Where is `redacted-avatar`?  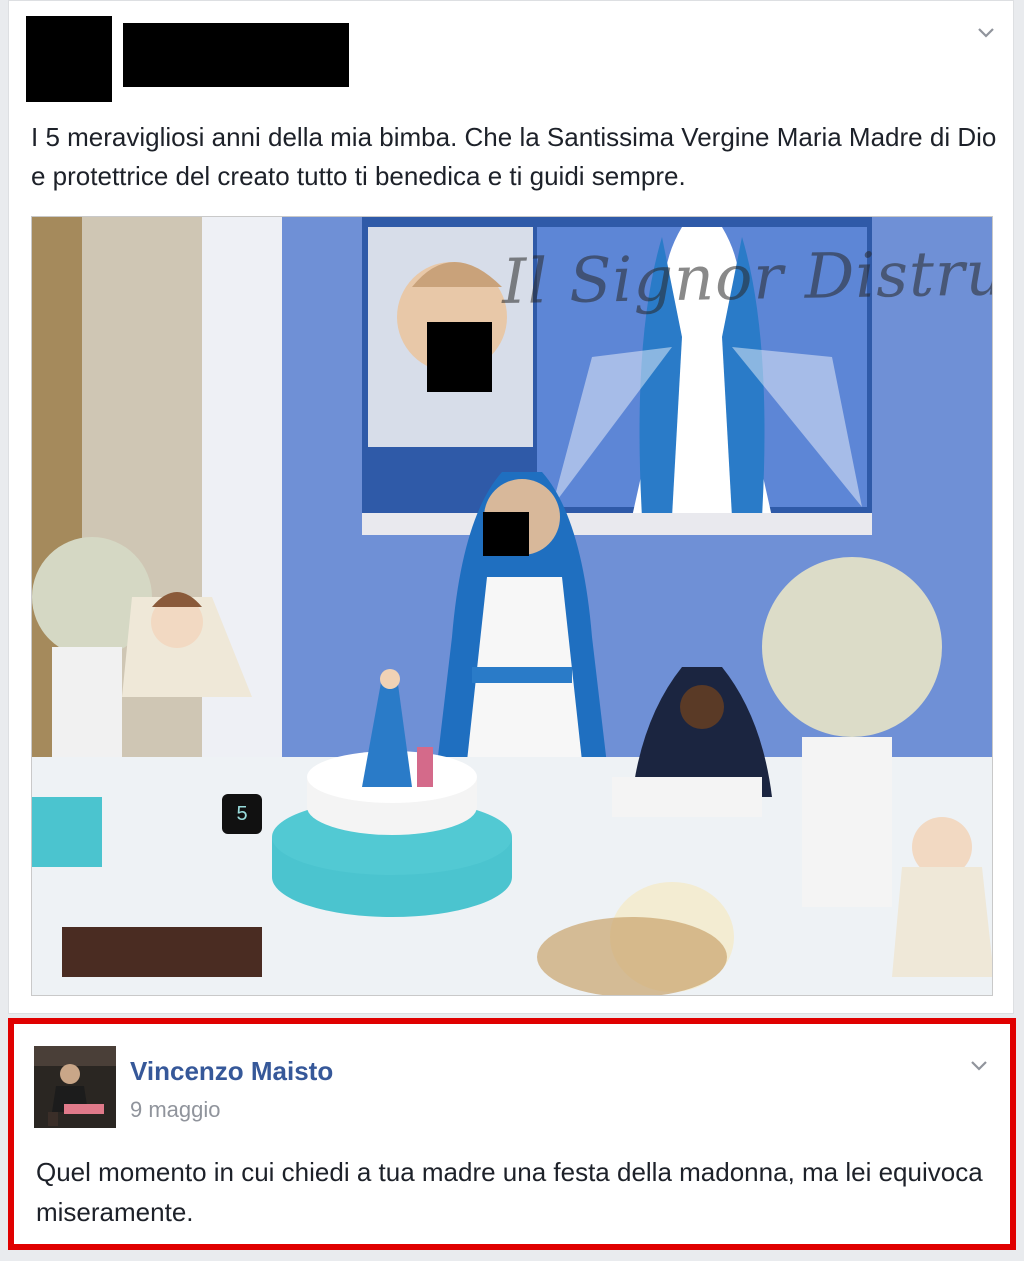
redacted-avatar is located at coordinates (69, 59).